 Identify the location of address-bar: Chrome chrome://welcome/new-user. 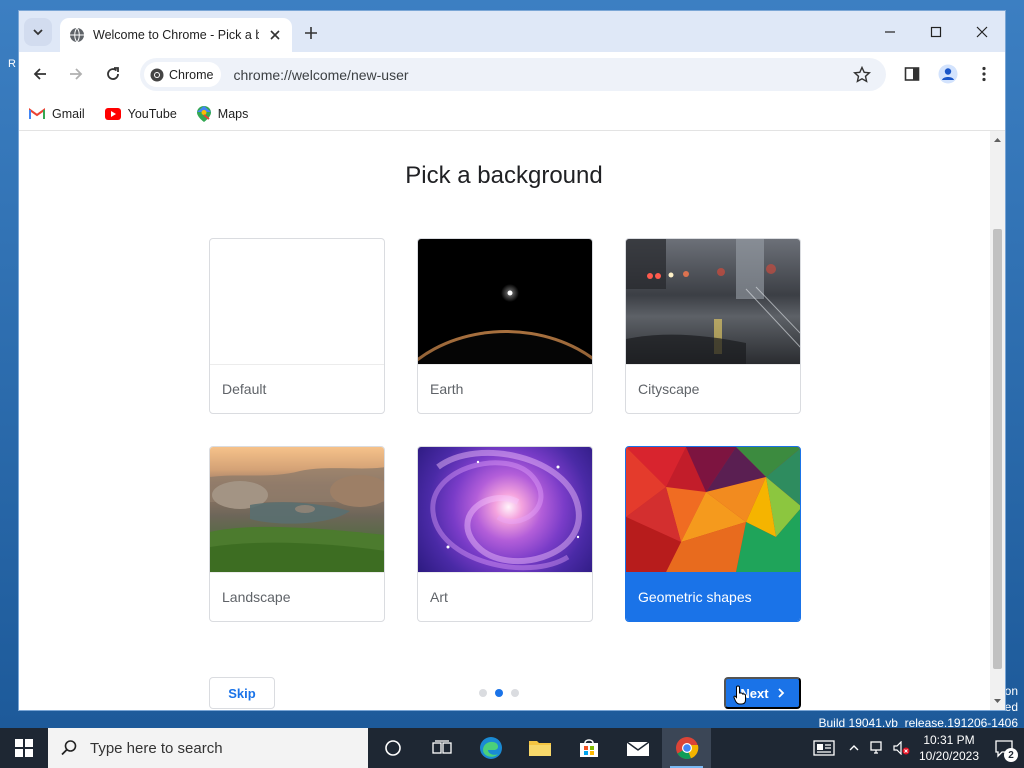
(513, 74).